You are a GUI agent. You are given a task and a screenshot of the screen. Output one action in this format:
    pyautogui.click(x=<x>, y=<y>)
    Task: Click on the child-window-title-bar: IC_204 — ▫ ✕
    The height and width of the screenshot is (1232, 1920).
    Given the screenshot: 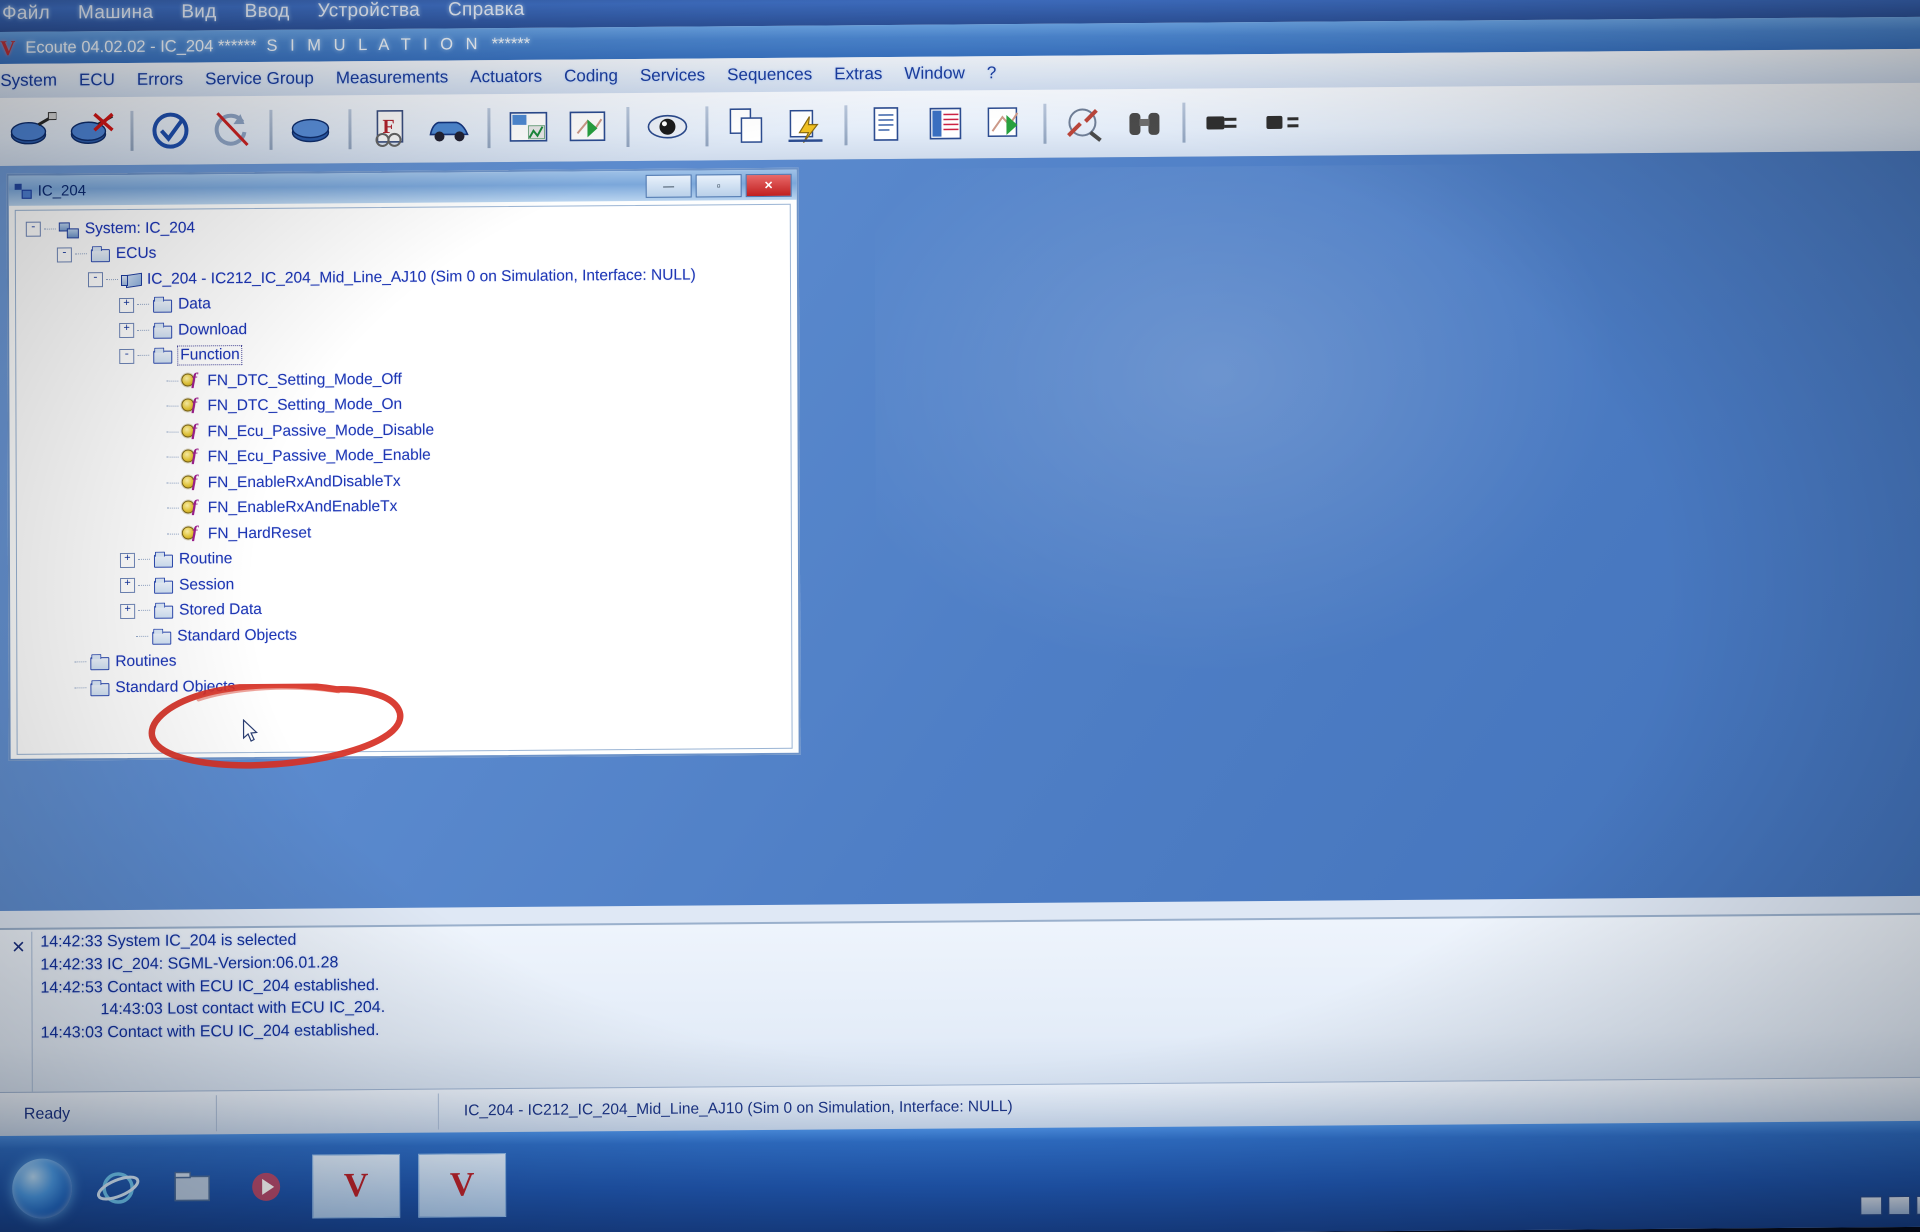 What is the action you would take?
    pyautogui.click(x=402, y=187)
    